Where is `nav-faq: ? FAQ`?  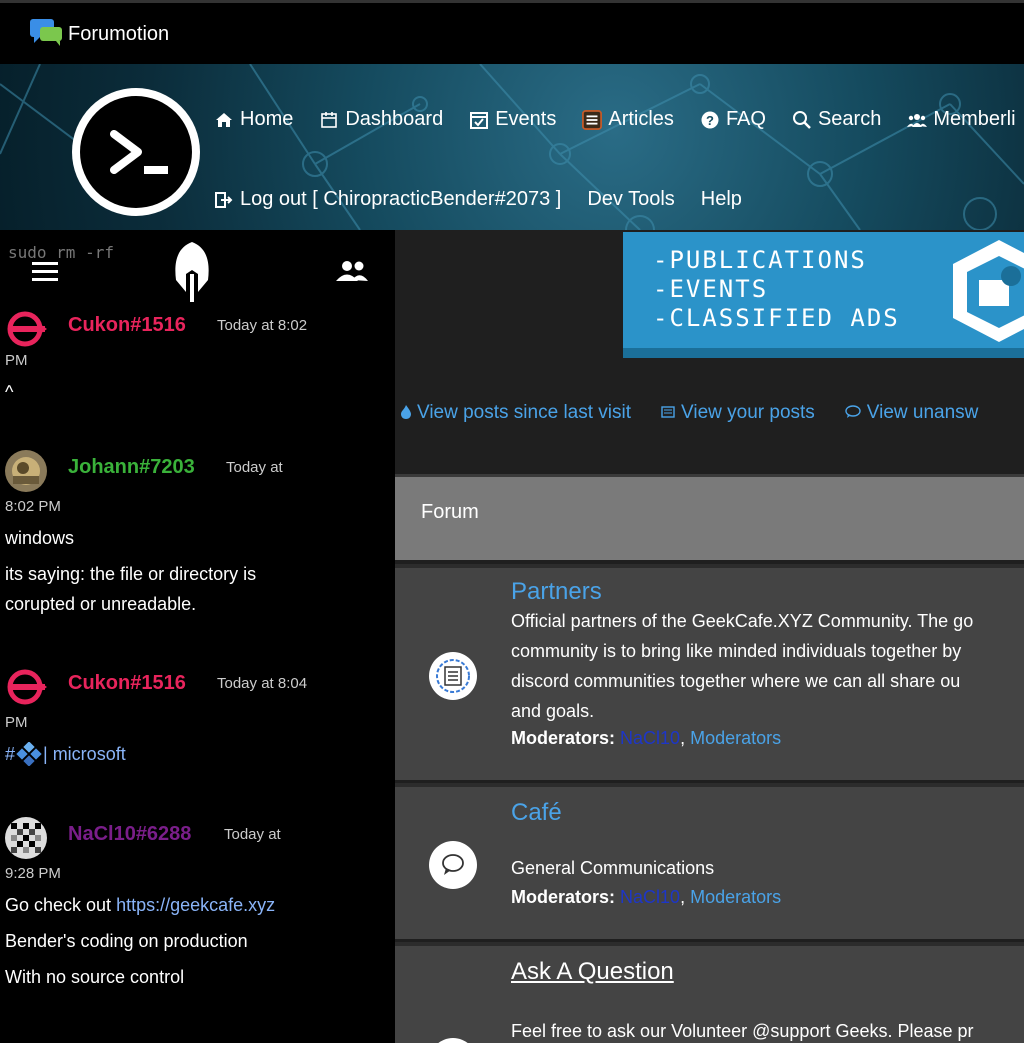 nav-faq: ? FAQ is located at coordinates (733, 119).